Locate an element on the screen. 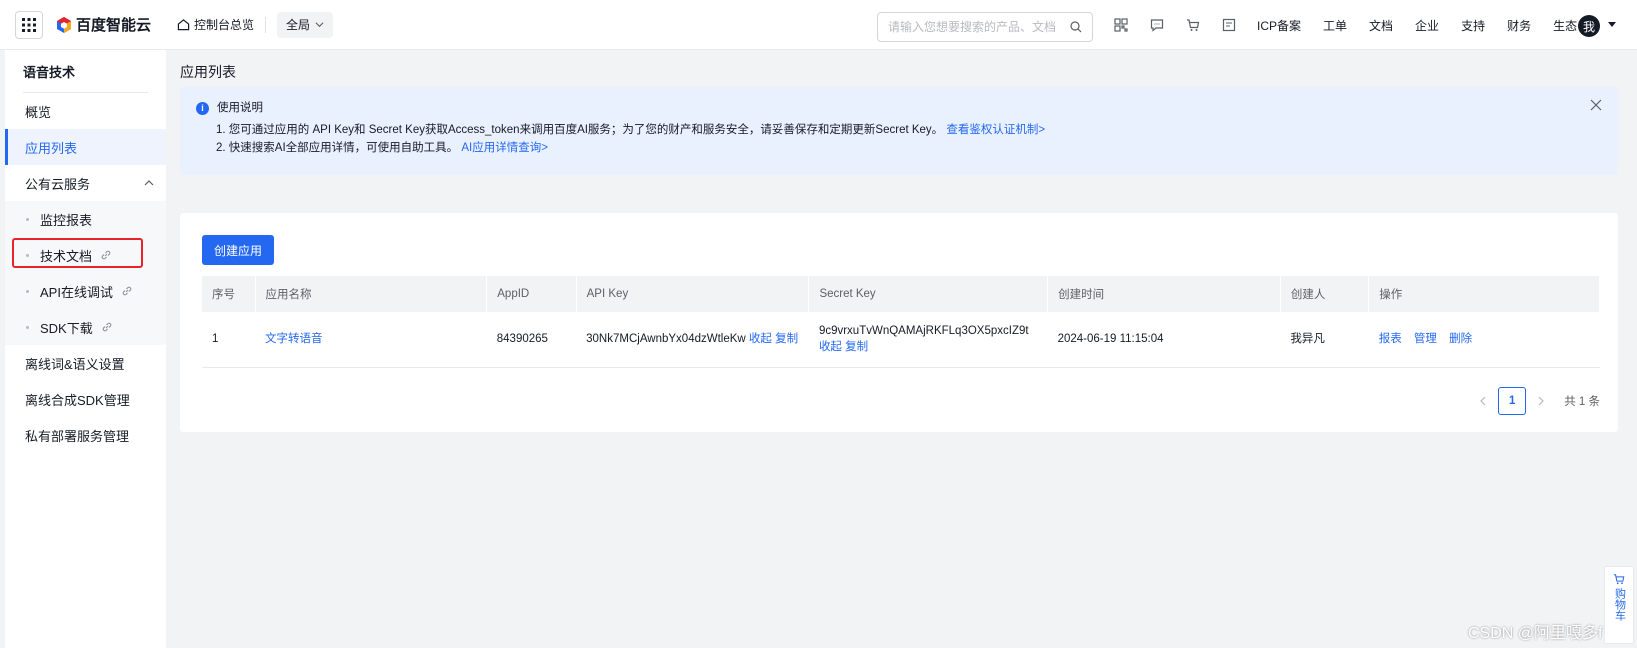 The image size is (1637, 648). app-grid-button is located at coordinates (29, 24).